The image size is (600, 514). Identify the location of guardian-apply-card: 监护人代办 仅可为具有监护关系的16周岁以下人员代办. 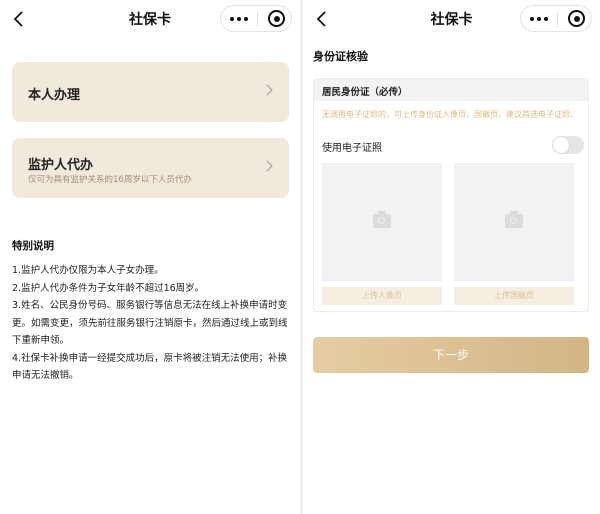
(150, 168).